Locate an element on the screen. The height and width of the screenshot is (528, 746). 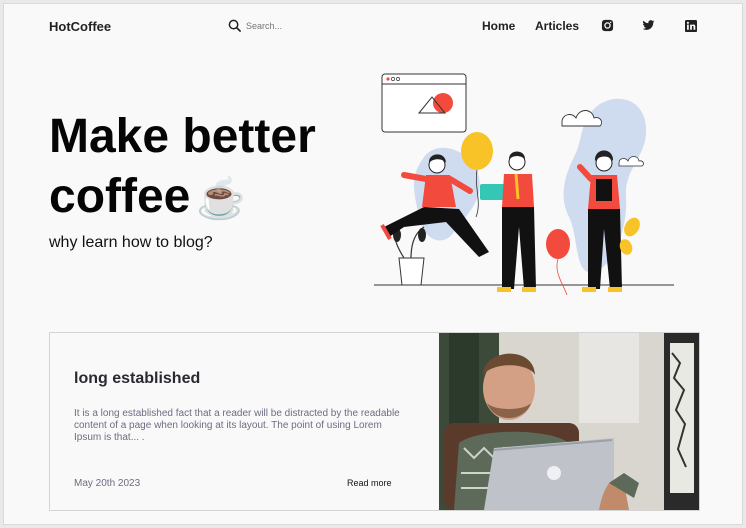
article-title: long established is located at coordinates (137, 379).